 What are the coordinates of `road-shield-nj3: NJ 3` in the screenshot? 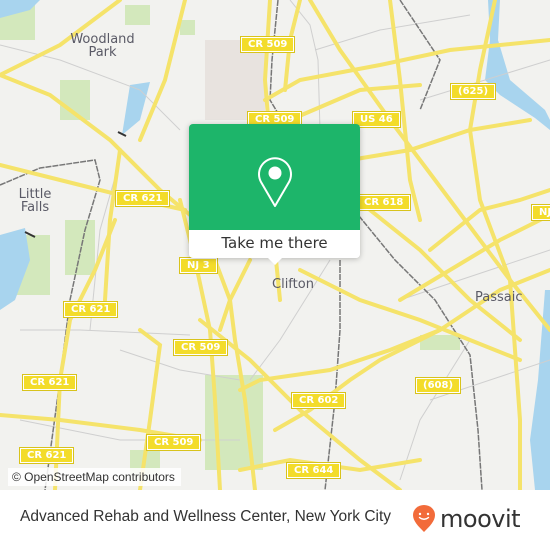 It's located at (198, 265).